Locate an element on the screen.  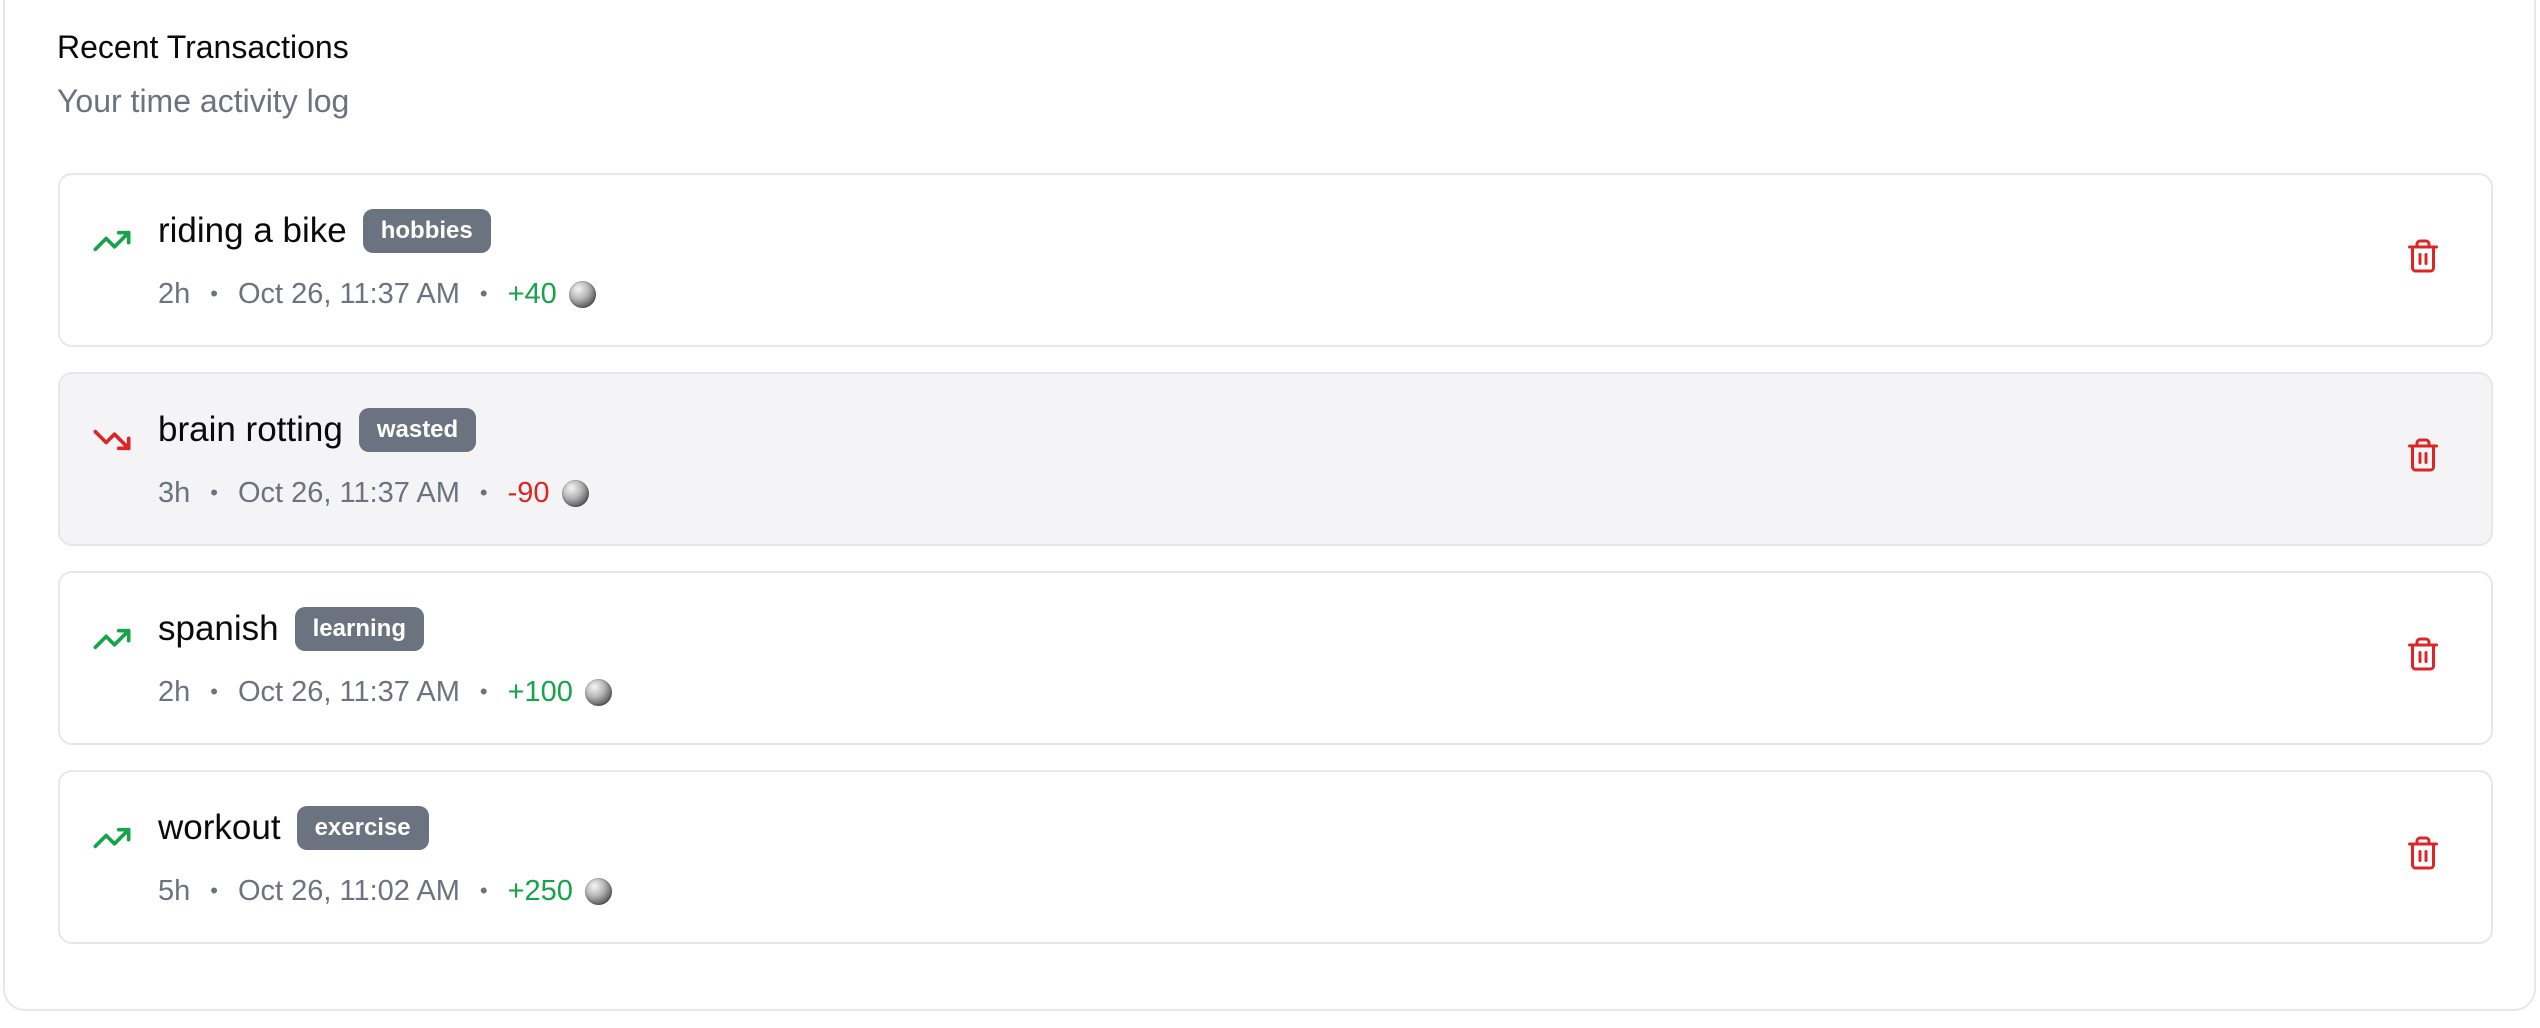
transaction-meta: 2h • Oct 26, 11:37 AM • +100 is located at coordinates (385, 692).